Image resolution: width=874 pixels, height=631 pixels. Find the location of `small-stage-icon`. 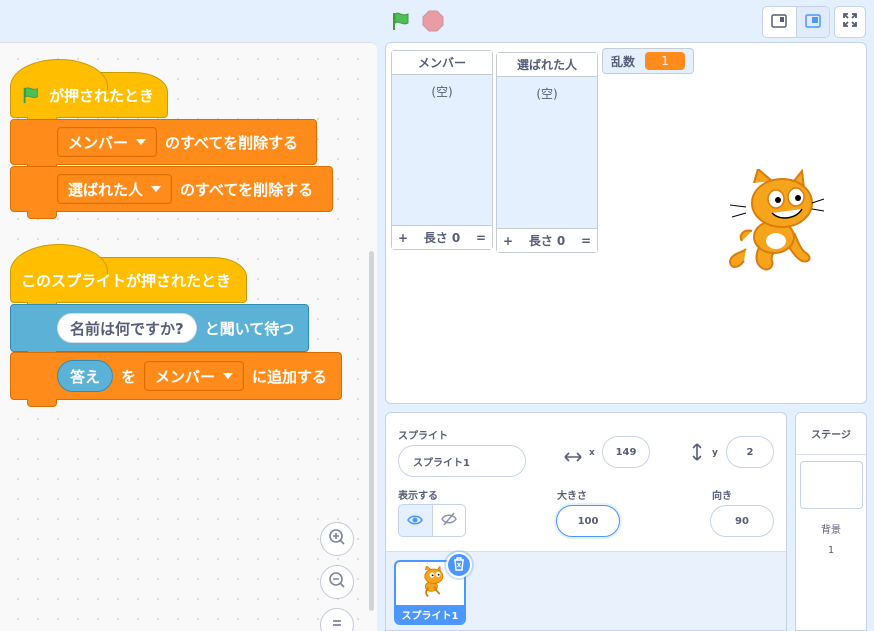

small-stage-icon is located at coordinates (779, 22).